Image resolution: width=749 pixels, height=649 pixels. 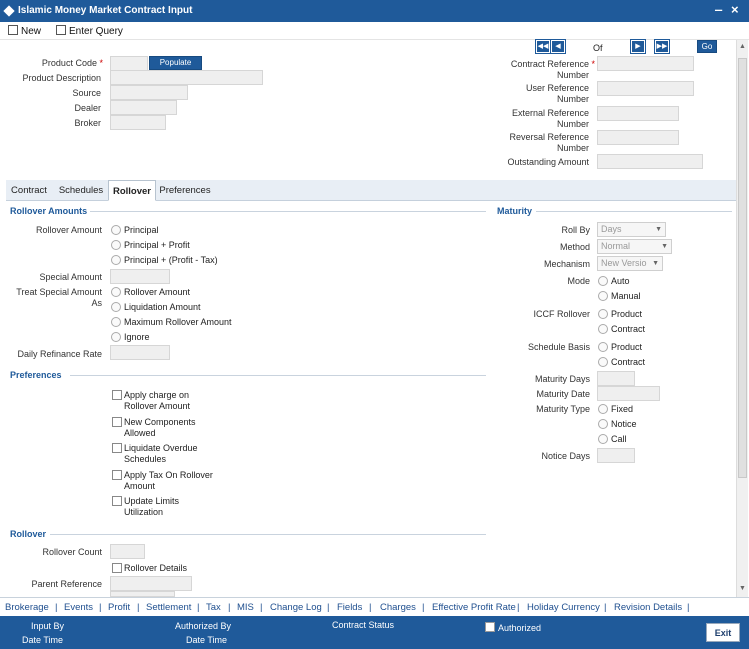 I want to click on tab-schedules: Schedules, so click(x=81, y=190).